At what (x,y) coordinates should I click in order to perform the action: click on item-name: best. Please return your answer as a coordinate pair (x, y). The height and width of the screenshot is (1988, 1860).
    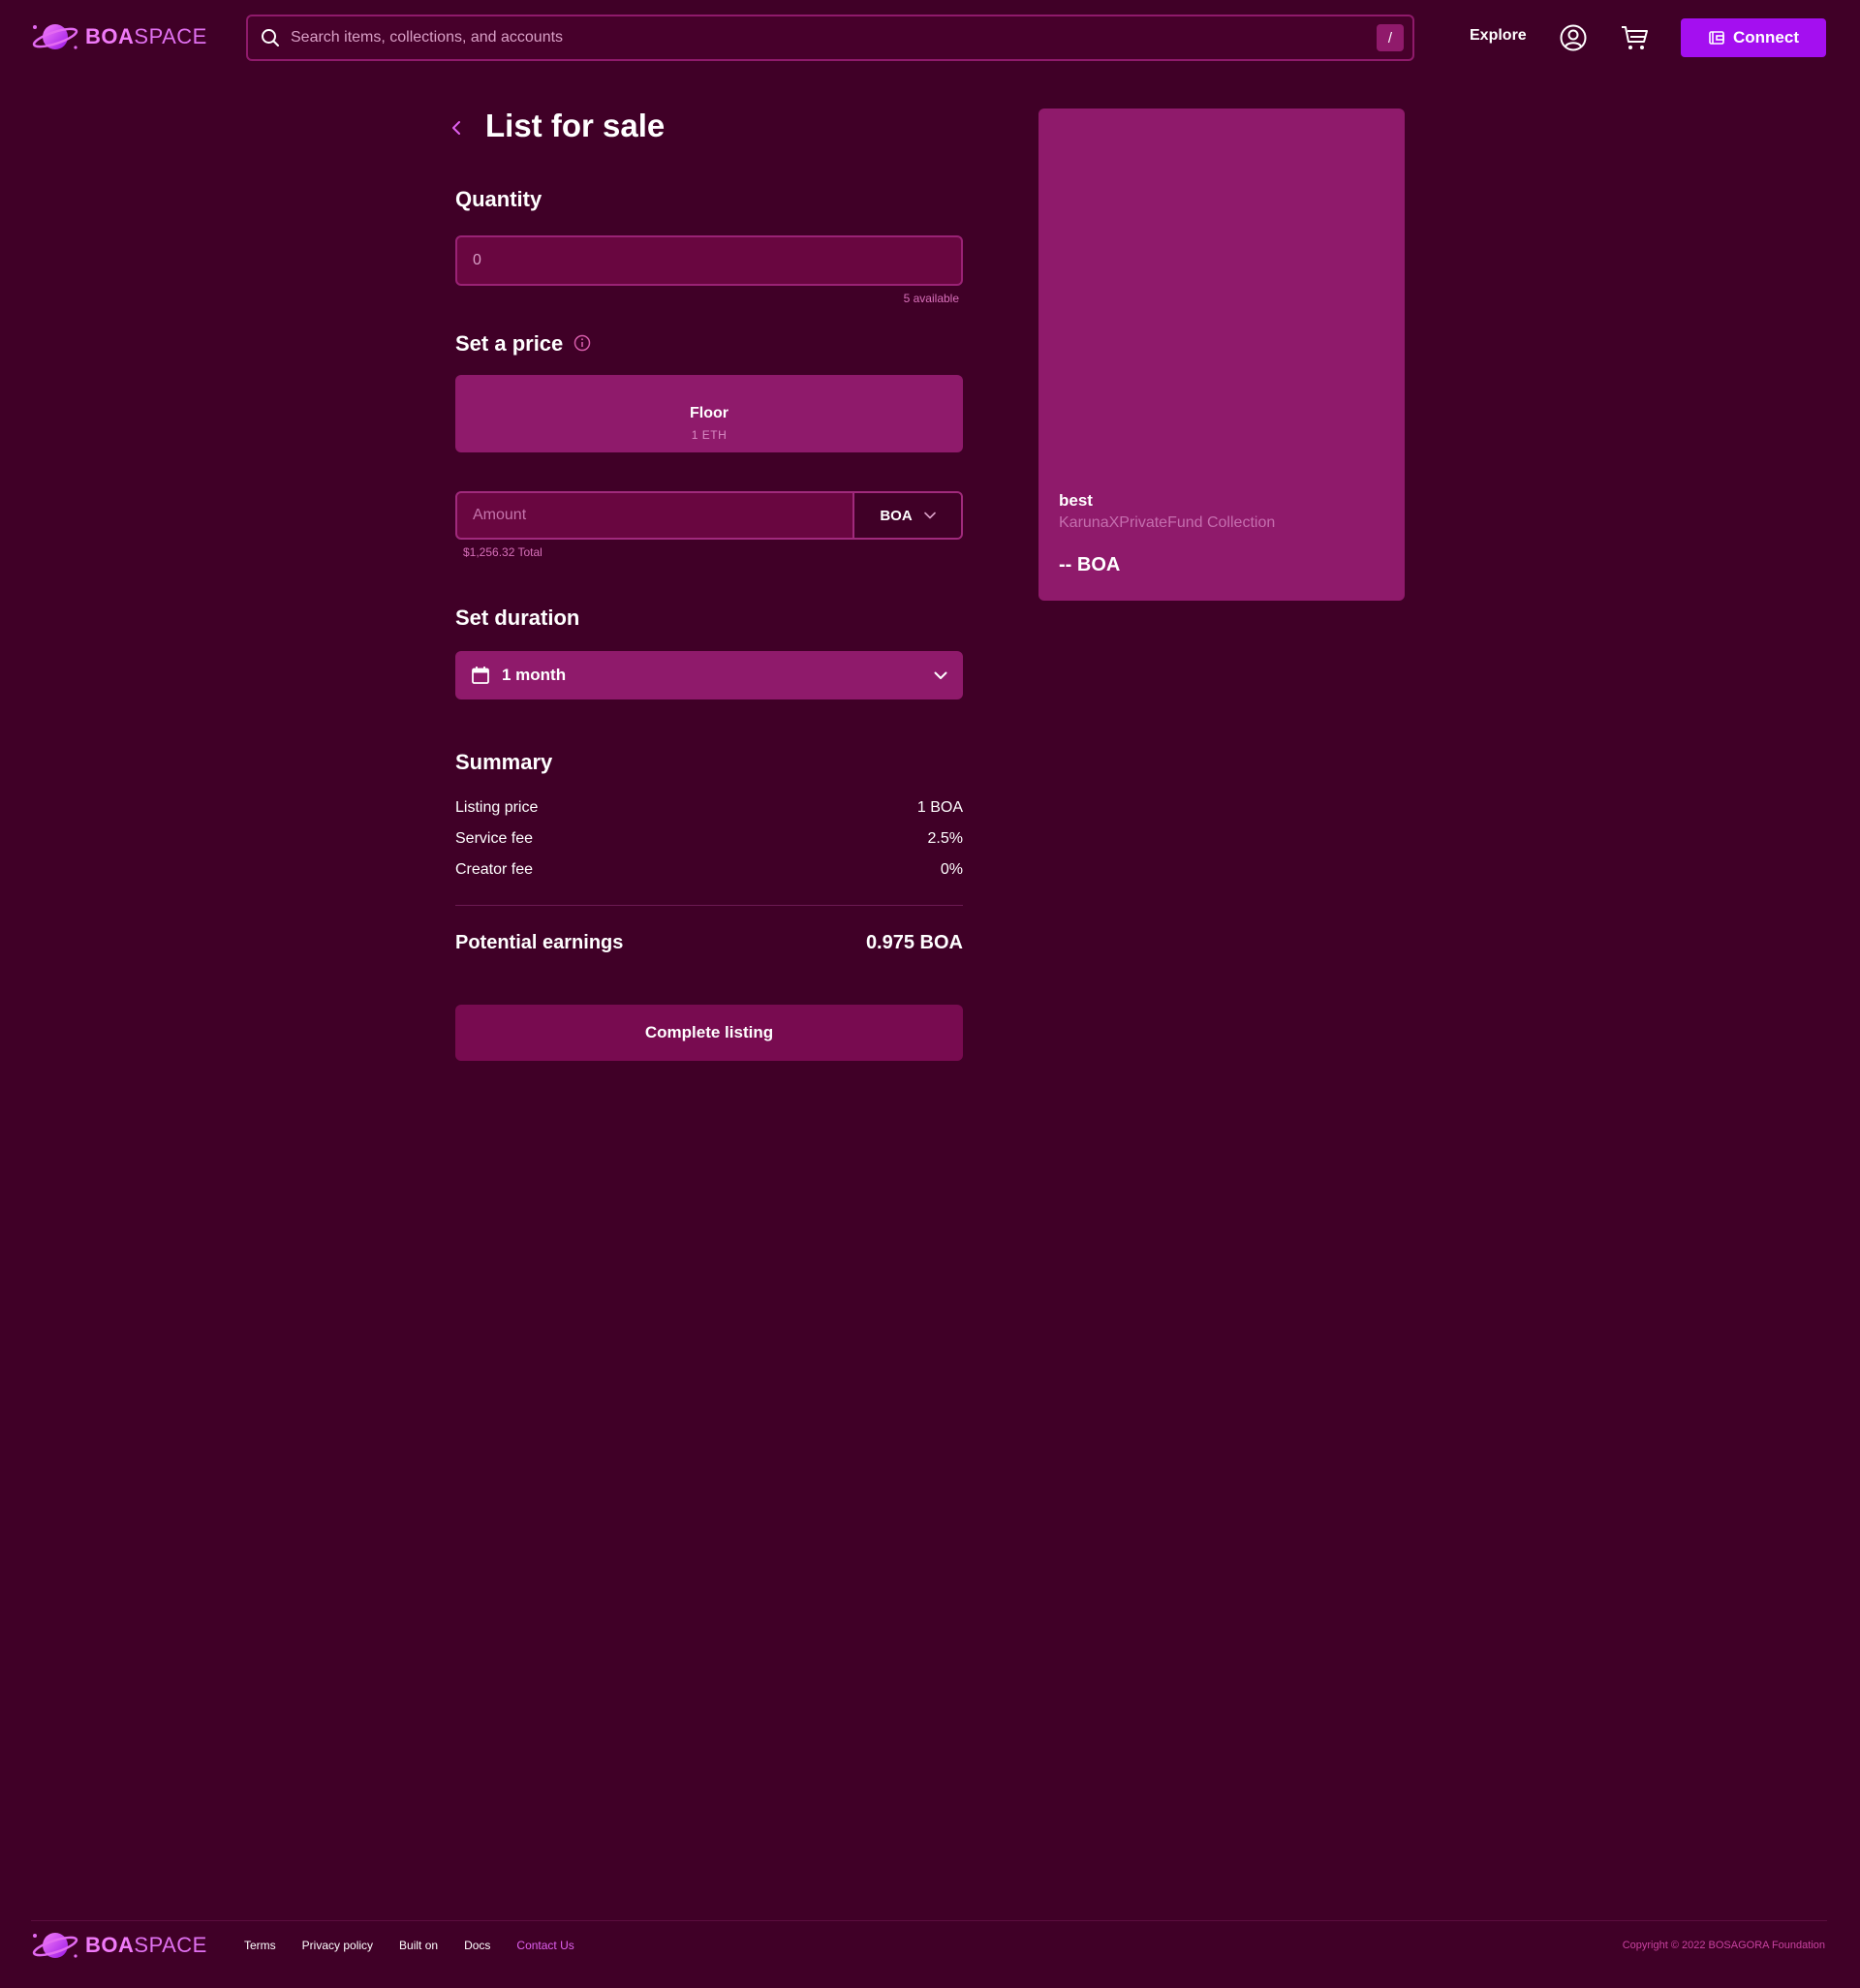
    Looking at the image, I should click on (1076, 500).